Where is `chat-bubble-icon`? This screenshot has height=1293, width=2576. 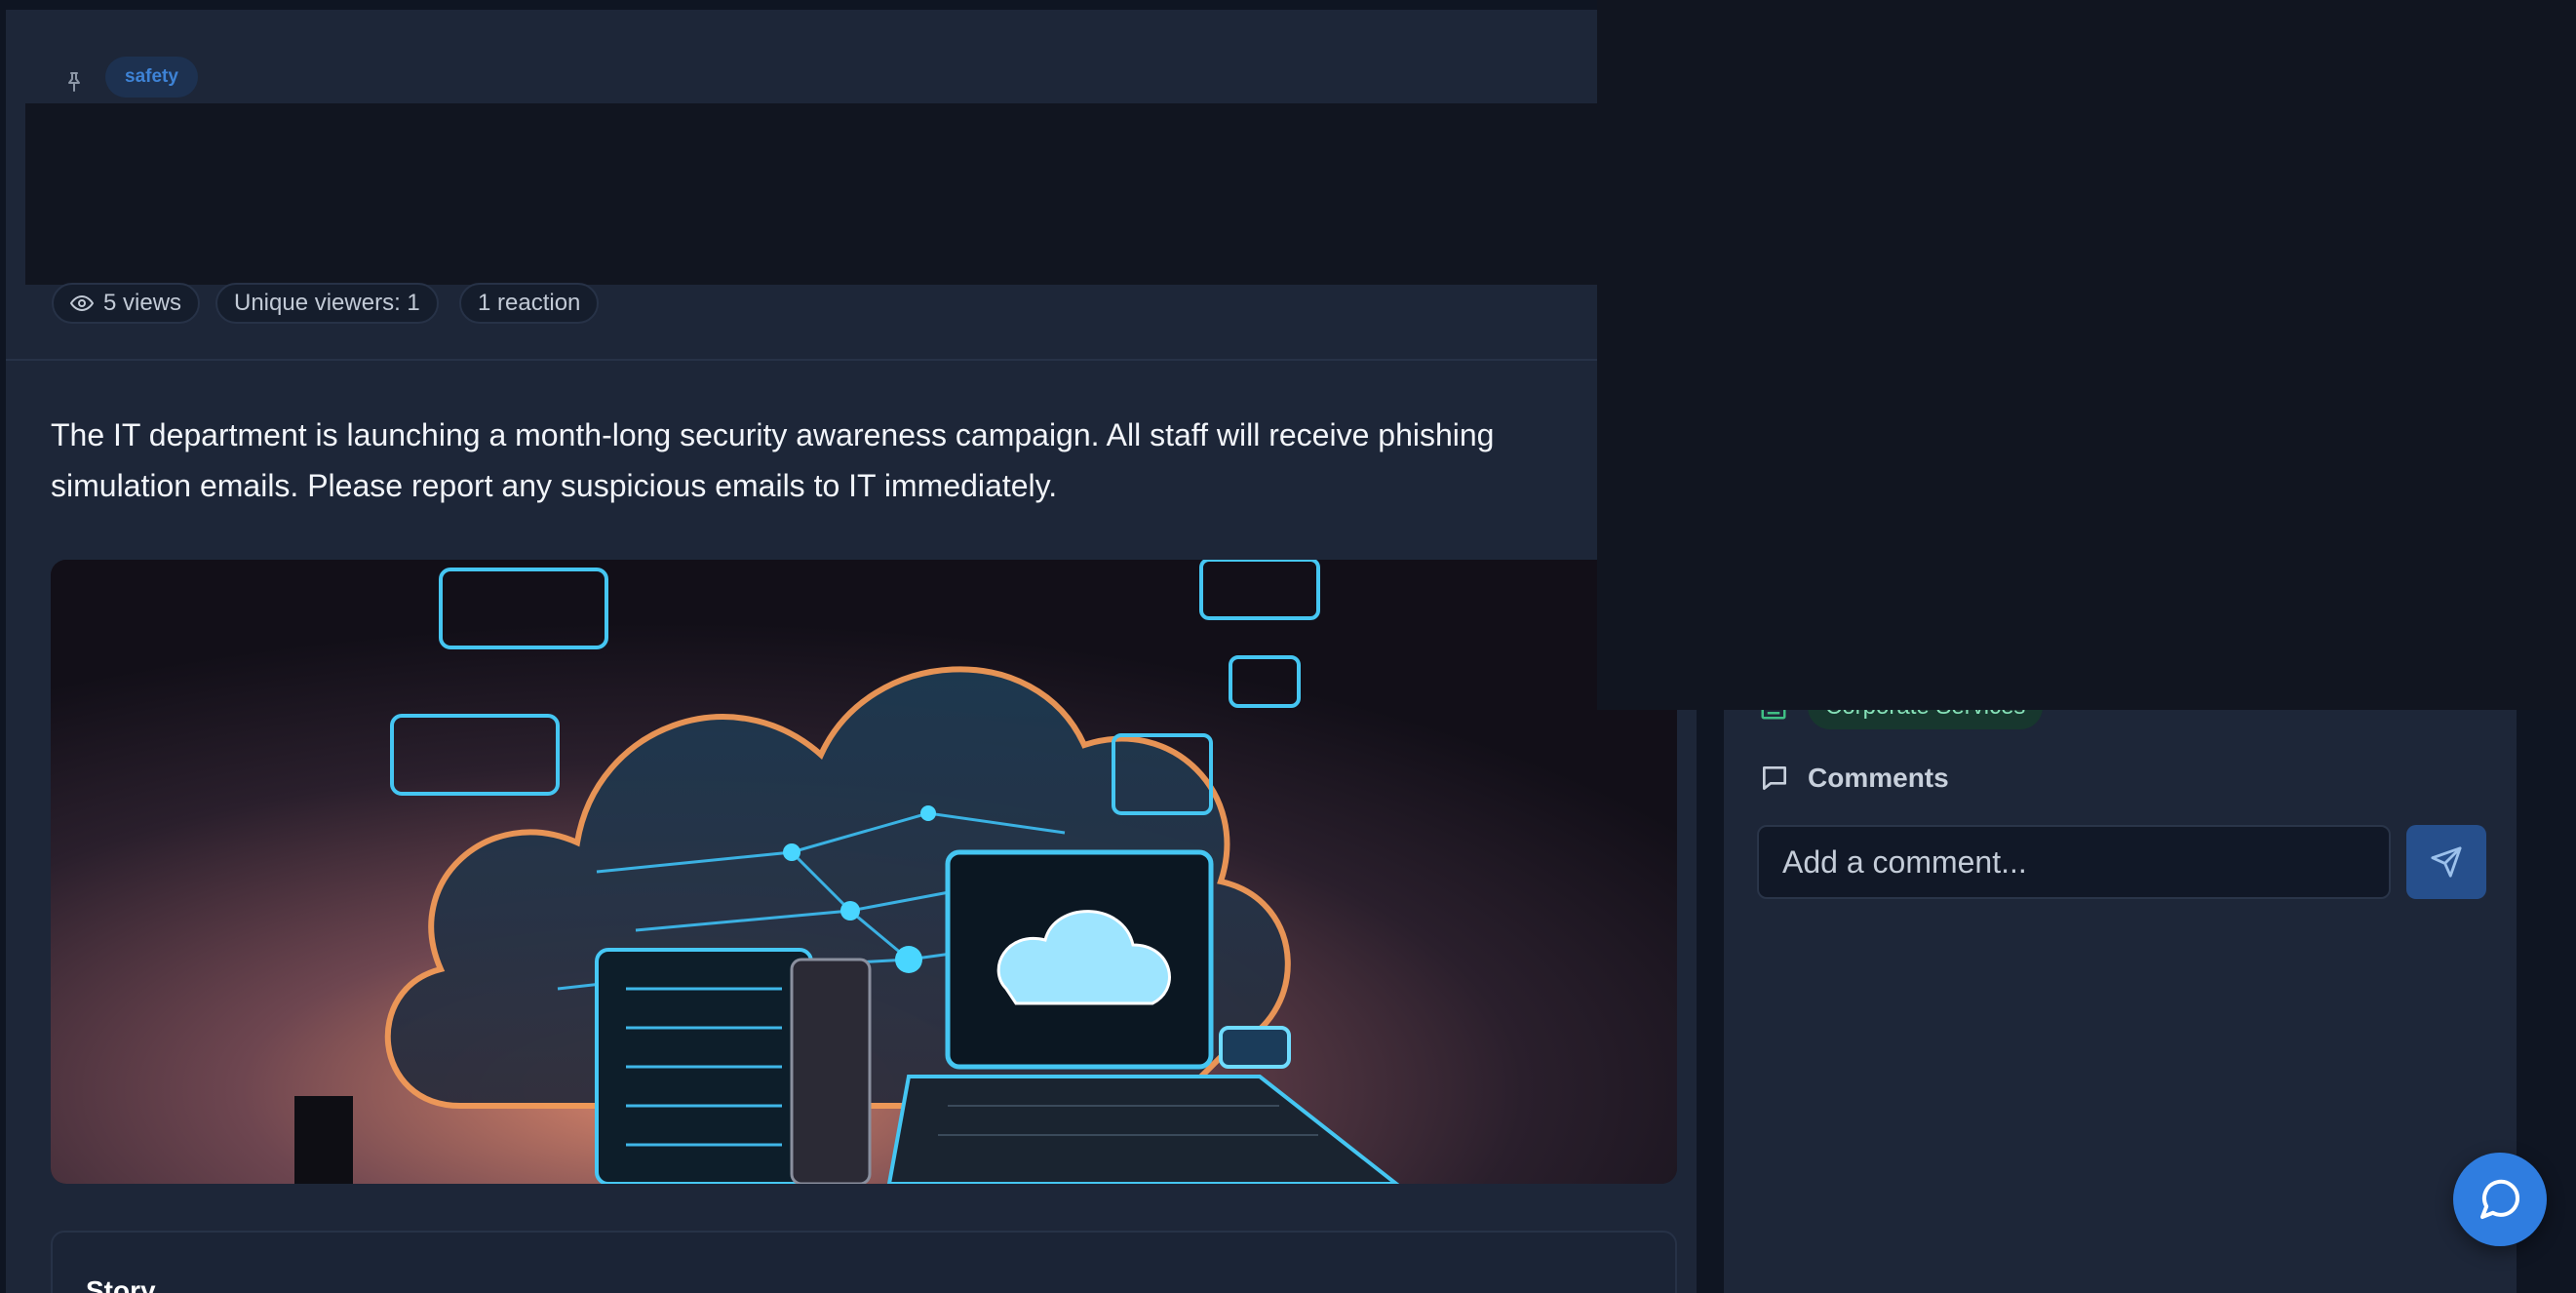
chat-bubble-icon is located at coordinates (2500, 1199).